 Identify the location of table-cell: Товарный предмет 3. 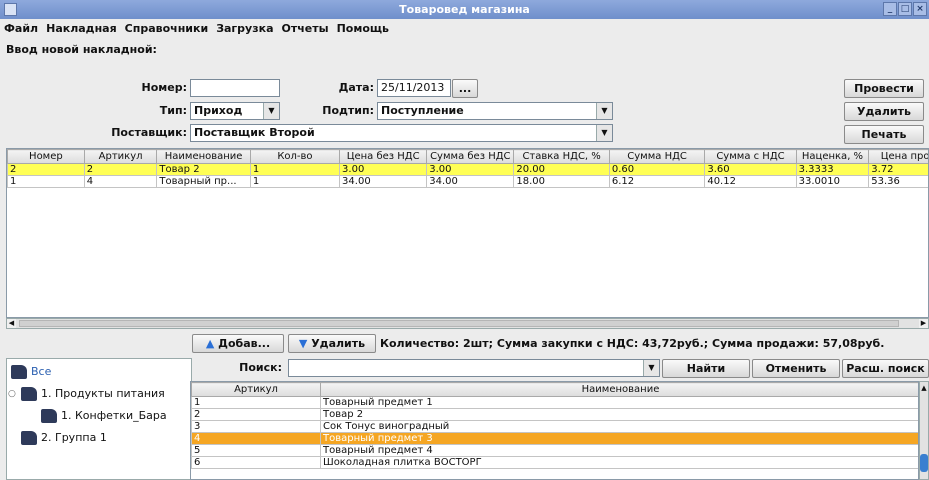
(619, 438).